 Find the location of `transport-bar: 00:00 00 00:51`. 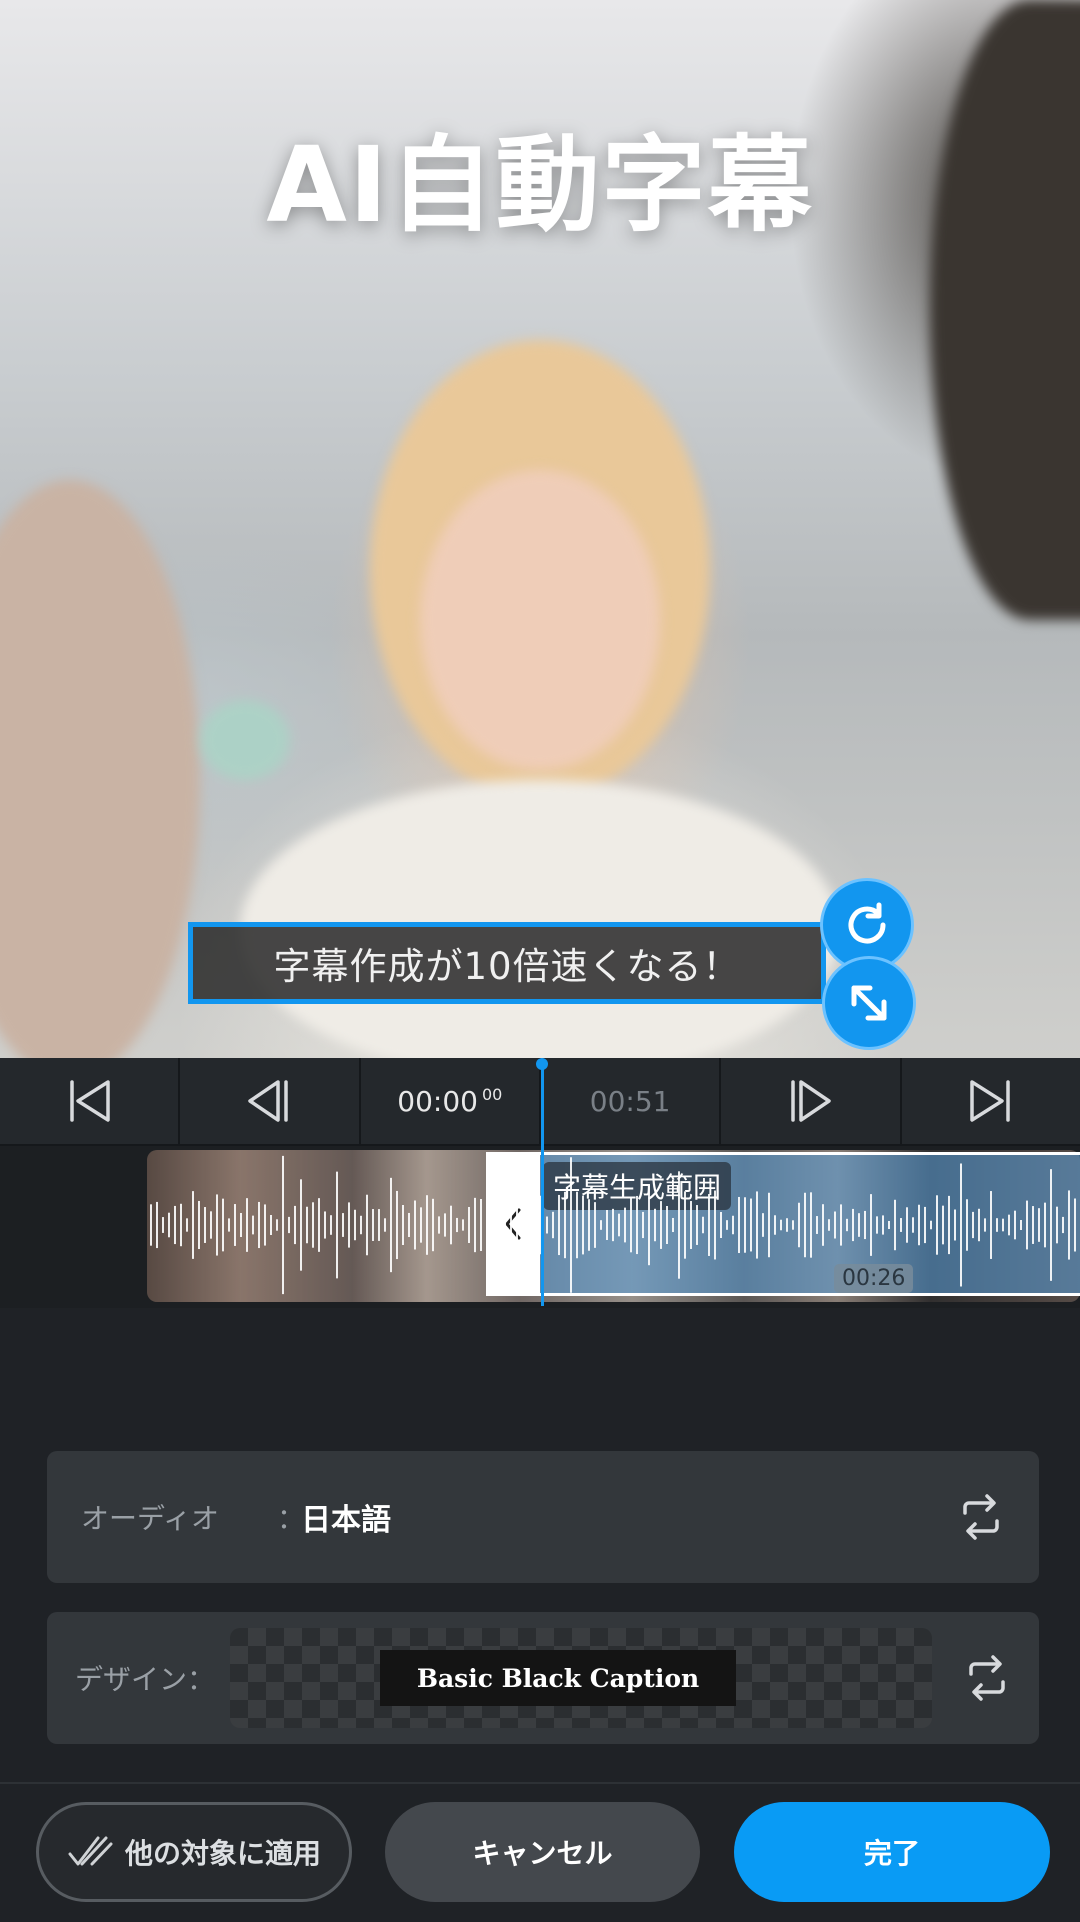

transport-bar: 00:00 00 00:51 is located at coordinates (540, 1102).